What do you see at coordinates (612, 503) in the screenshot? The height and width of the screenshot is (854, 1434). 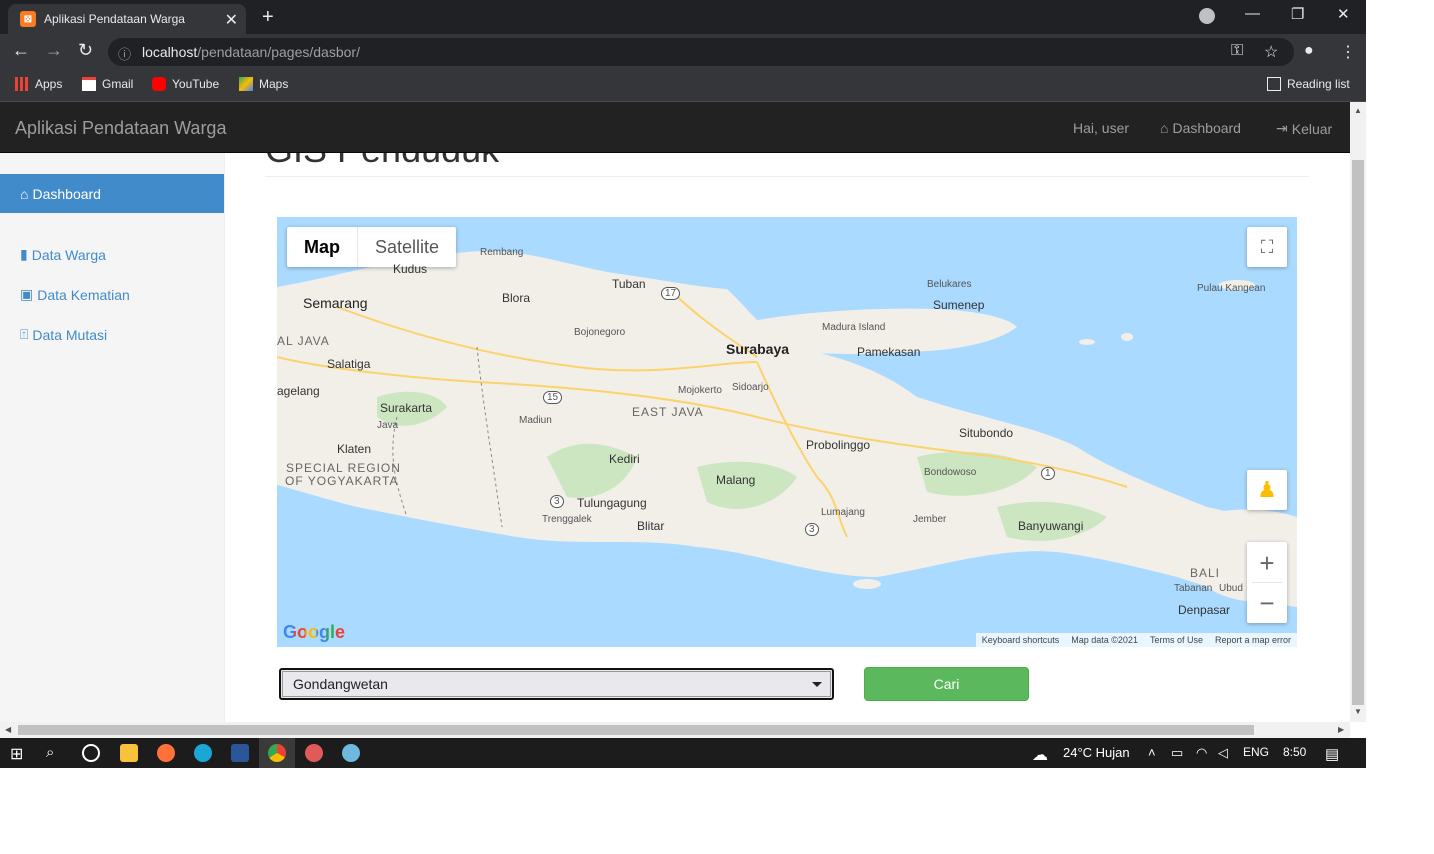 I see `place-label: Tulungagung` at bounding box center [612, 503].